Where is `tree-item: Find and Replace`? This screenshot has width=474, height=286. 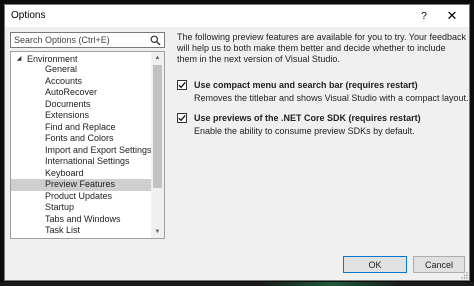
tree-item: Find and Replace is located at coordinates (81, 128).